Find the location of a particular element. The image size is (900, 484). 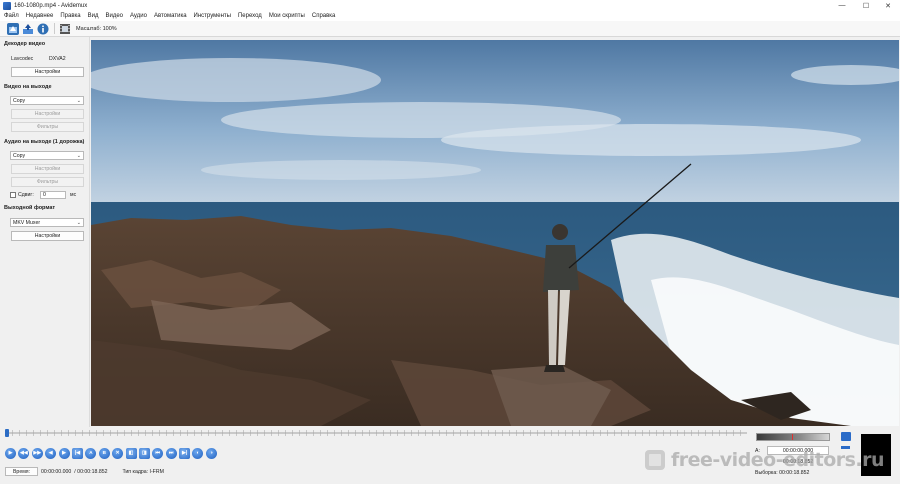

marker-a-label: A is located at coordinates (91, 452).